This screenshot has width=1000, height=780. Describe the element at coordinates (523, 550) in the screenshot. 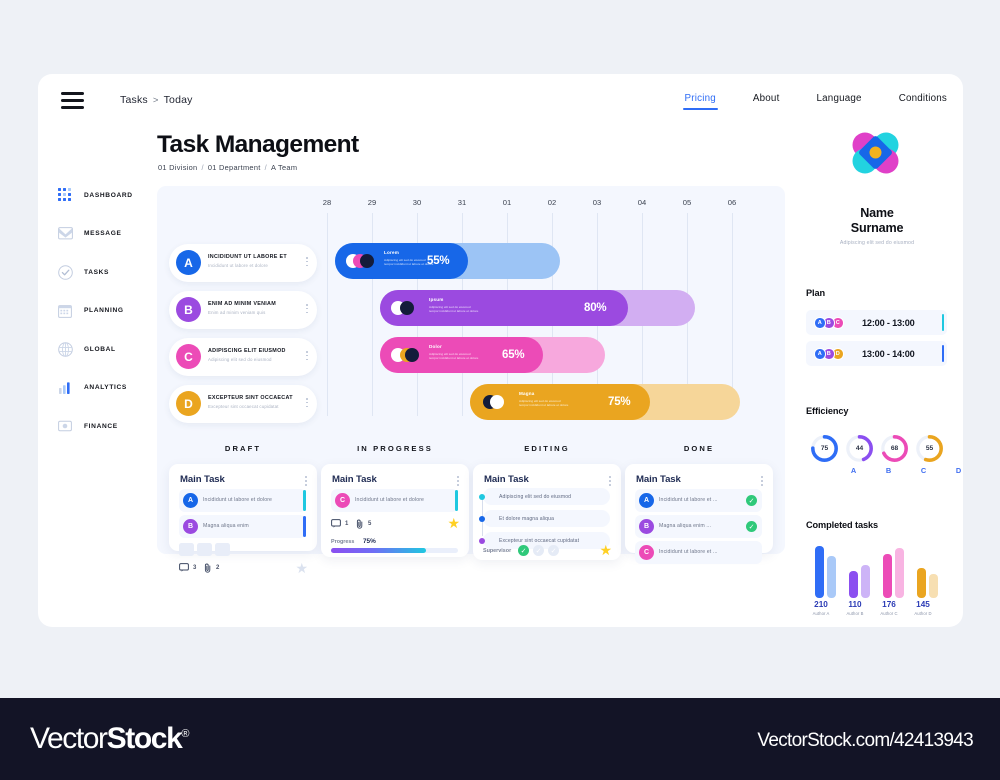

I see `supervisor-check-1: ✓` at that location.